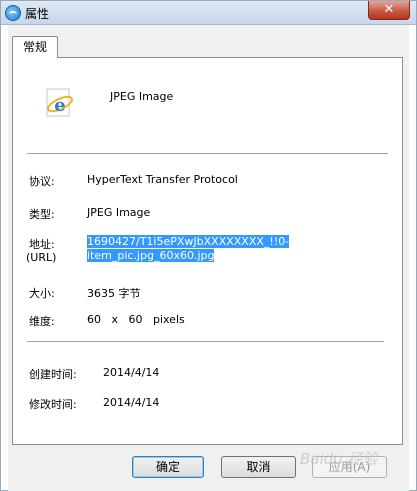 The height and width of the screenshot is (491, 417). Describe the element at coordinates (188, 241) in the screenshot. I see `address-value-line1: 1690427/T1i5ePXwJbXXXXXXXX_!!0-` at that location.